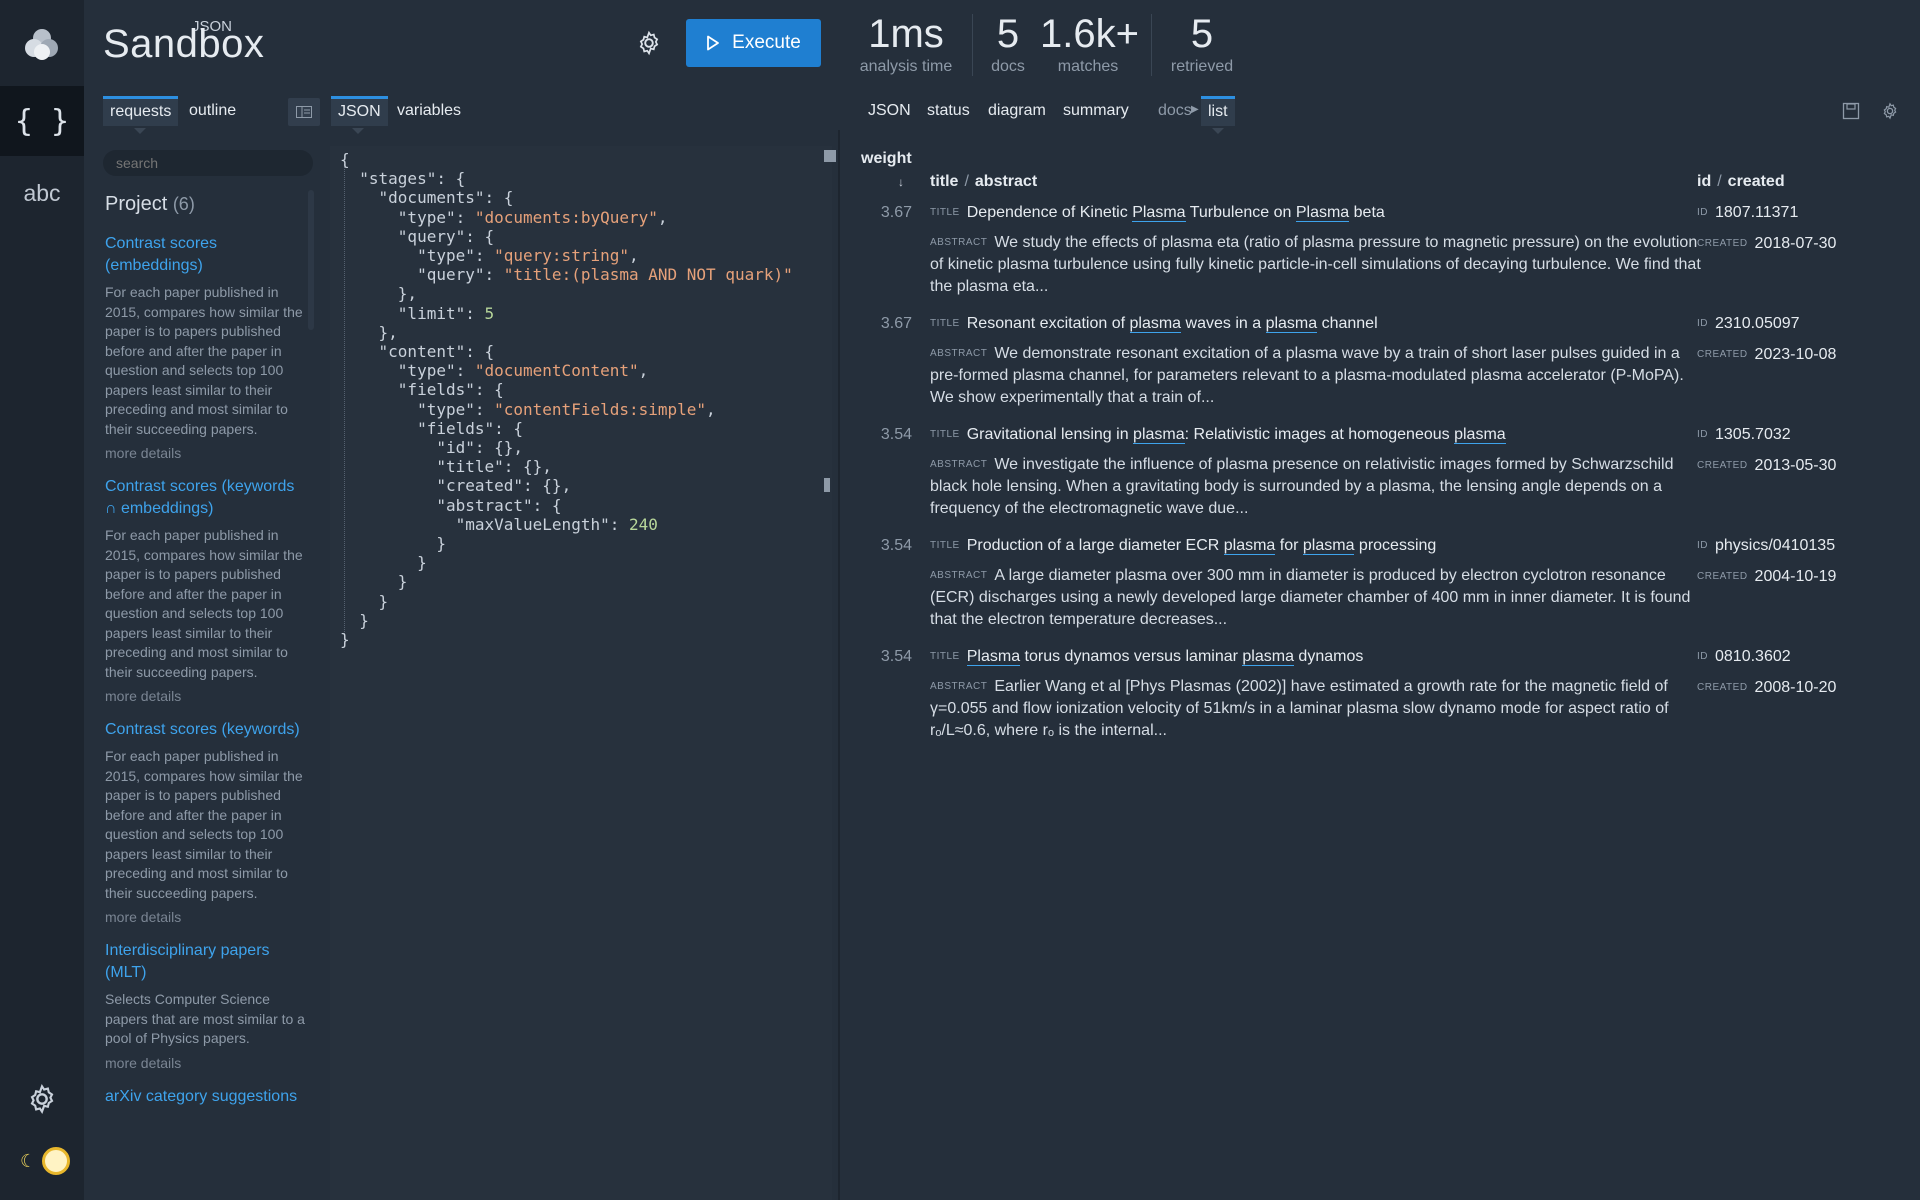 The image size is (1920, 1200). What do you see at coordinates (42, 121) in the screenshot?
I see `rail-json-sandbox: { }` at bounding box center [42, 121].